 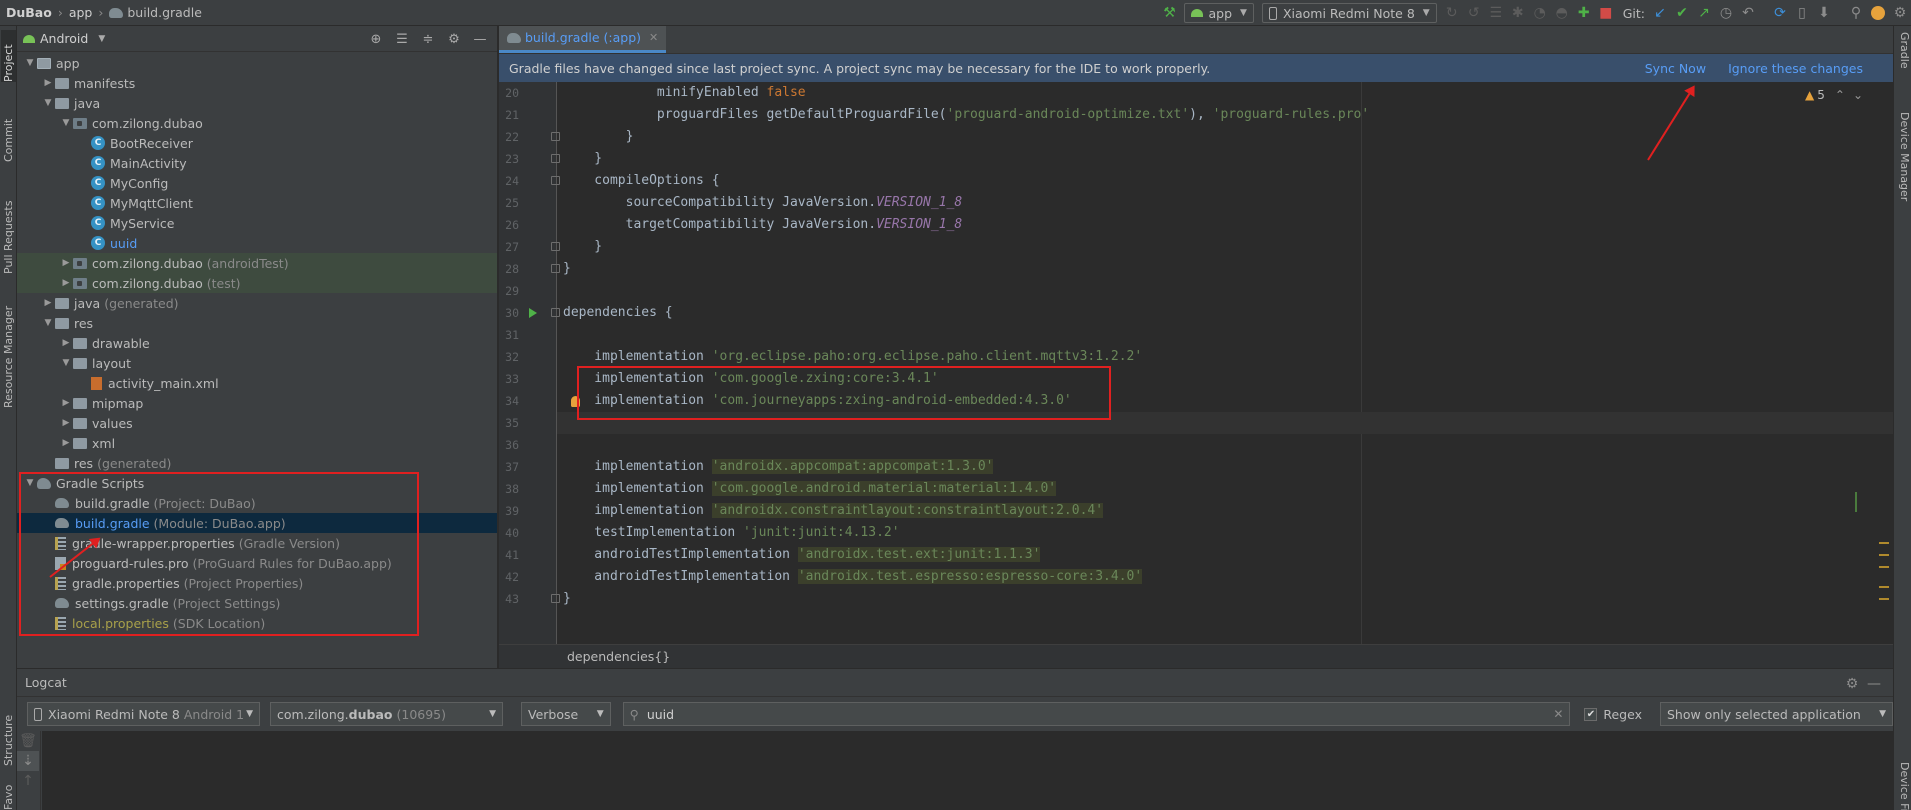 I want to click on sdk-manager-icon: ⬇, so click(x=1824, y=13).